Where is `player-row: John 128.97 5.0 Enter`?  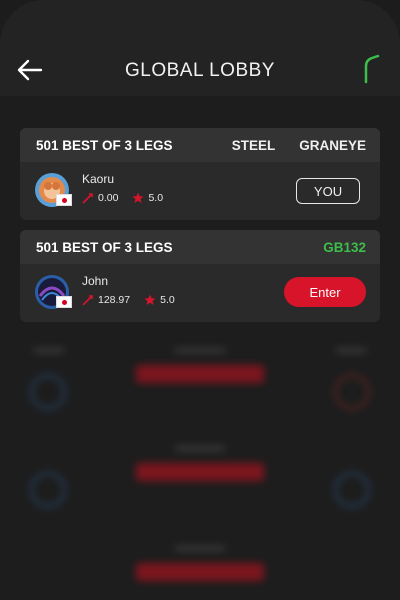 player-row: John 128.97 5.0 Enter is located at coordinates (200, 293).